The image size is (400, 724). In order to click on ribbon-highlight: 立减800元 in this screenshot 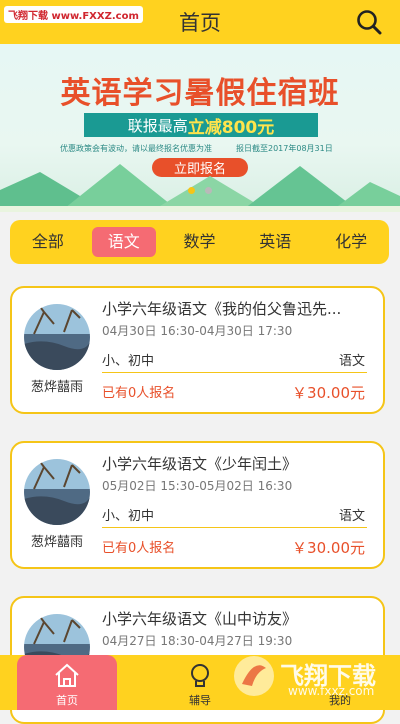, I will do `click(231, 127)`.